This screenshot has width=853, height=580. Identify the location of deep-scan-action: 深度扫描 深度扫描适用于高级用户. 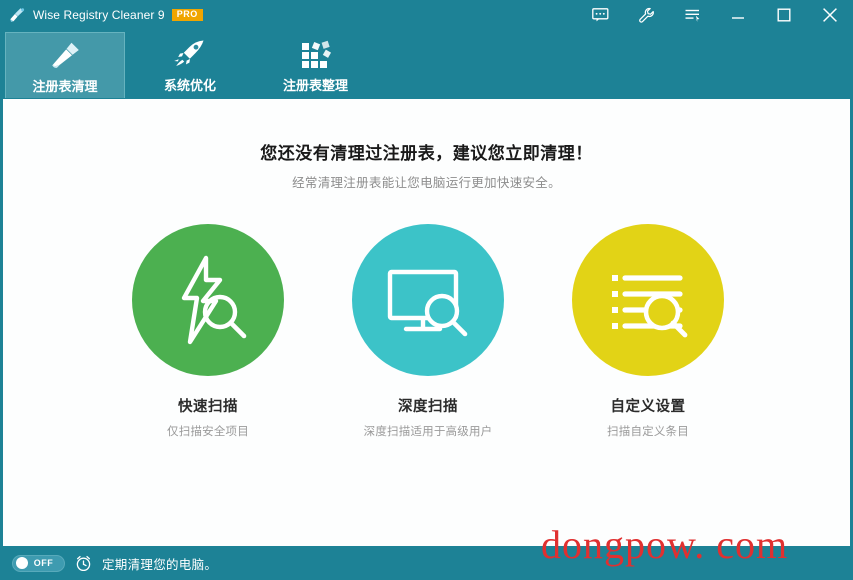
(428, 331).